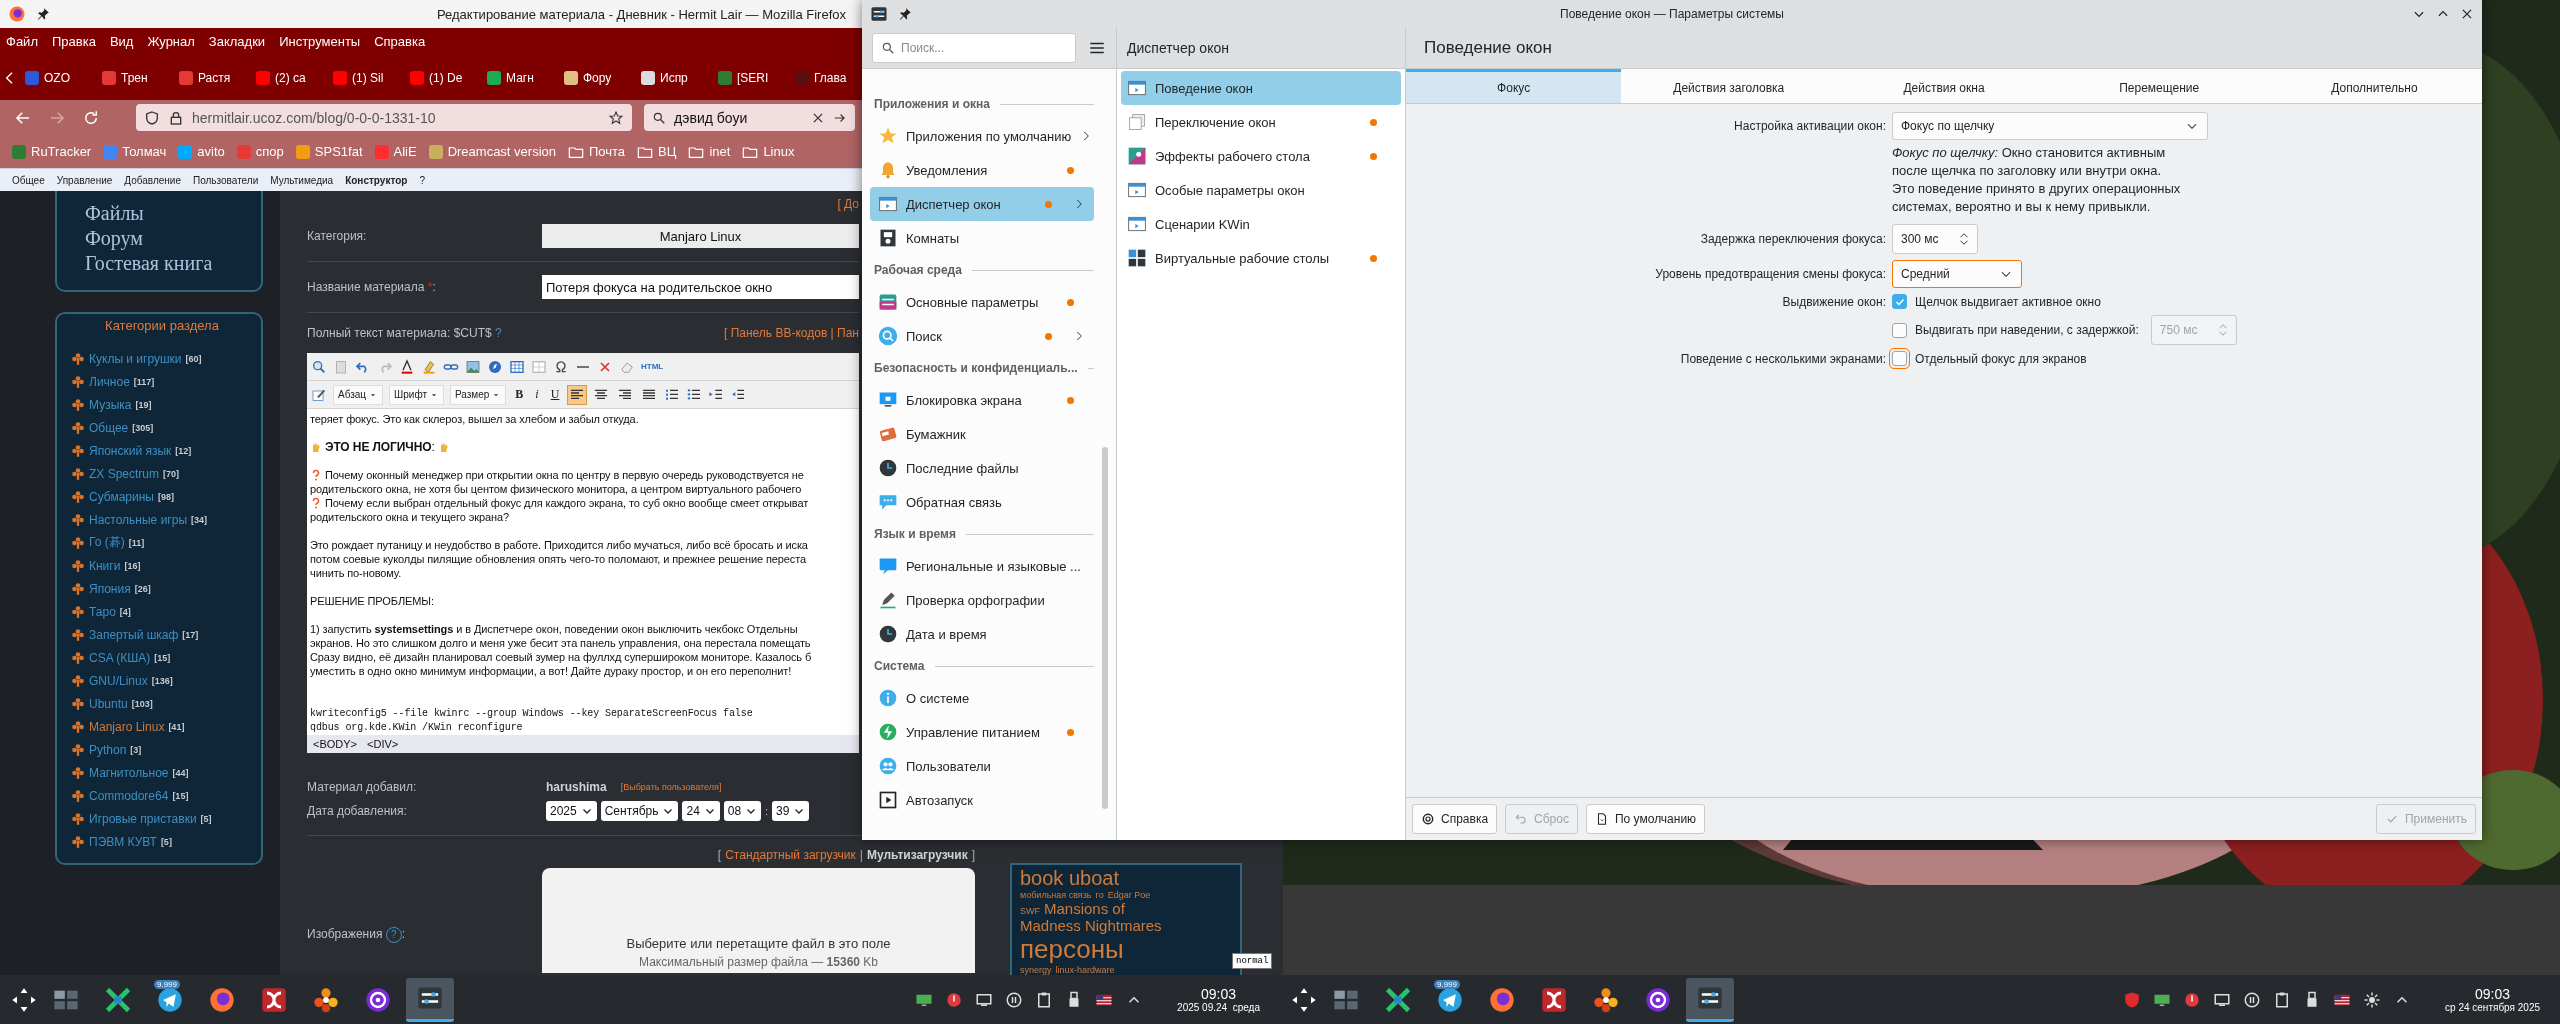 The image size is (2560, 1024). I want to click on admin-menu-item: ?, so click(422, 180).